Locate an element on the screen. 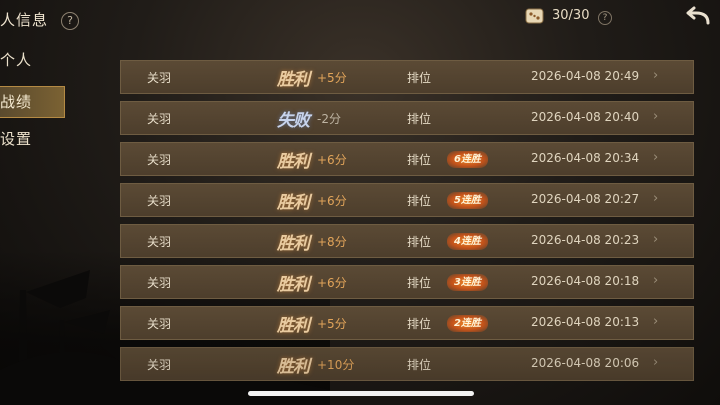 This screenshot has width=720, height=405. sidebar-item-personal: 个人 is located at coordinates (33, 60).